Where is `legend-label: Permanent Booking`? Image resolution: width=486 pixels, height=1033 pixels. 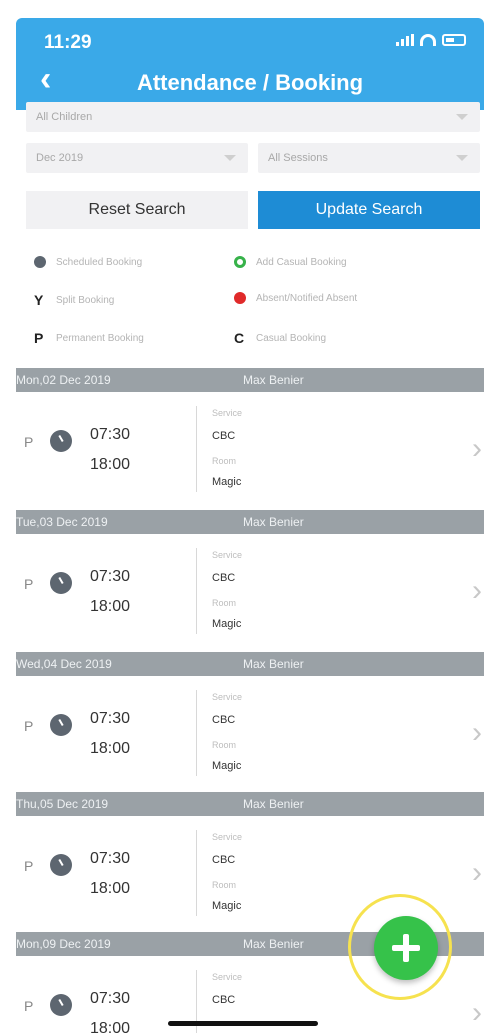
legend-label: Permanent Booking is located at coordinates (100, 338).